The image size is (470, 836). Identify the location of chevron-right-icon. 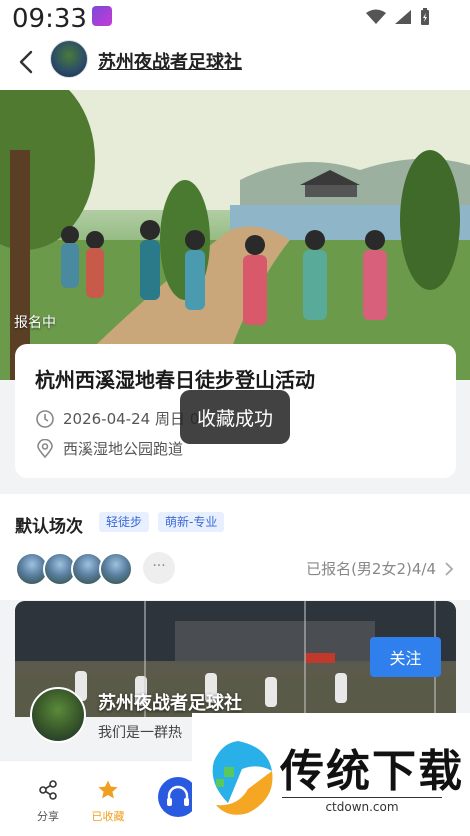
(449, 568).